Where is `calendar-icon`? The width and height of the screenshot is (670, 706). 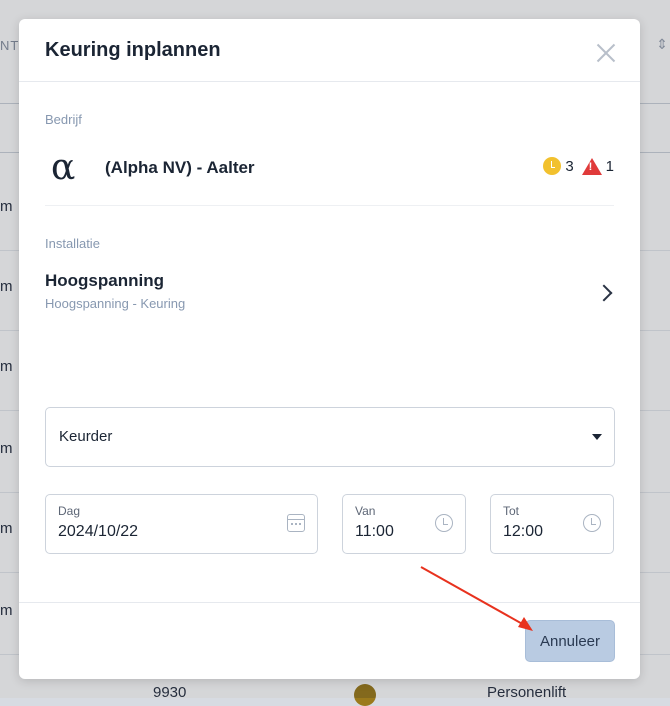 calendar-icon is located at coordinates (296, 523).